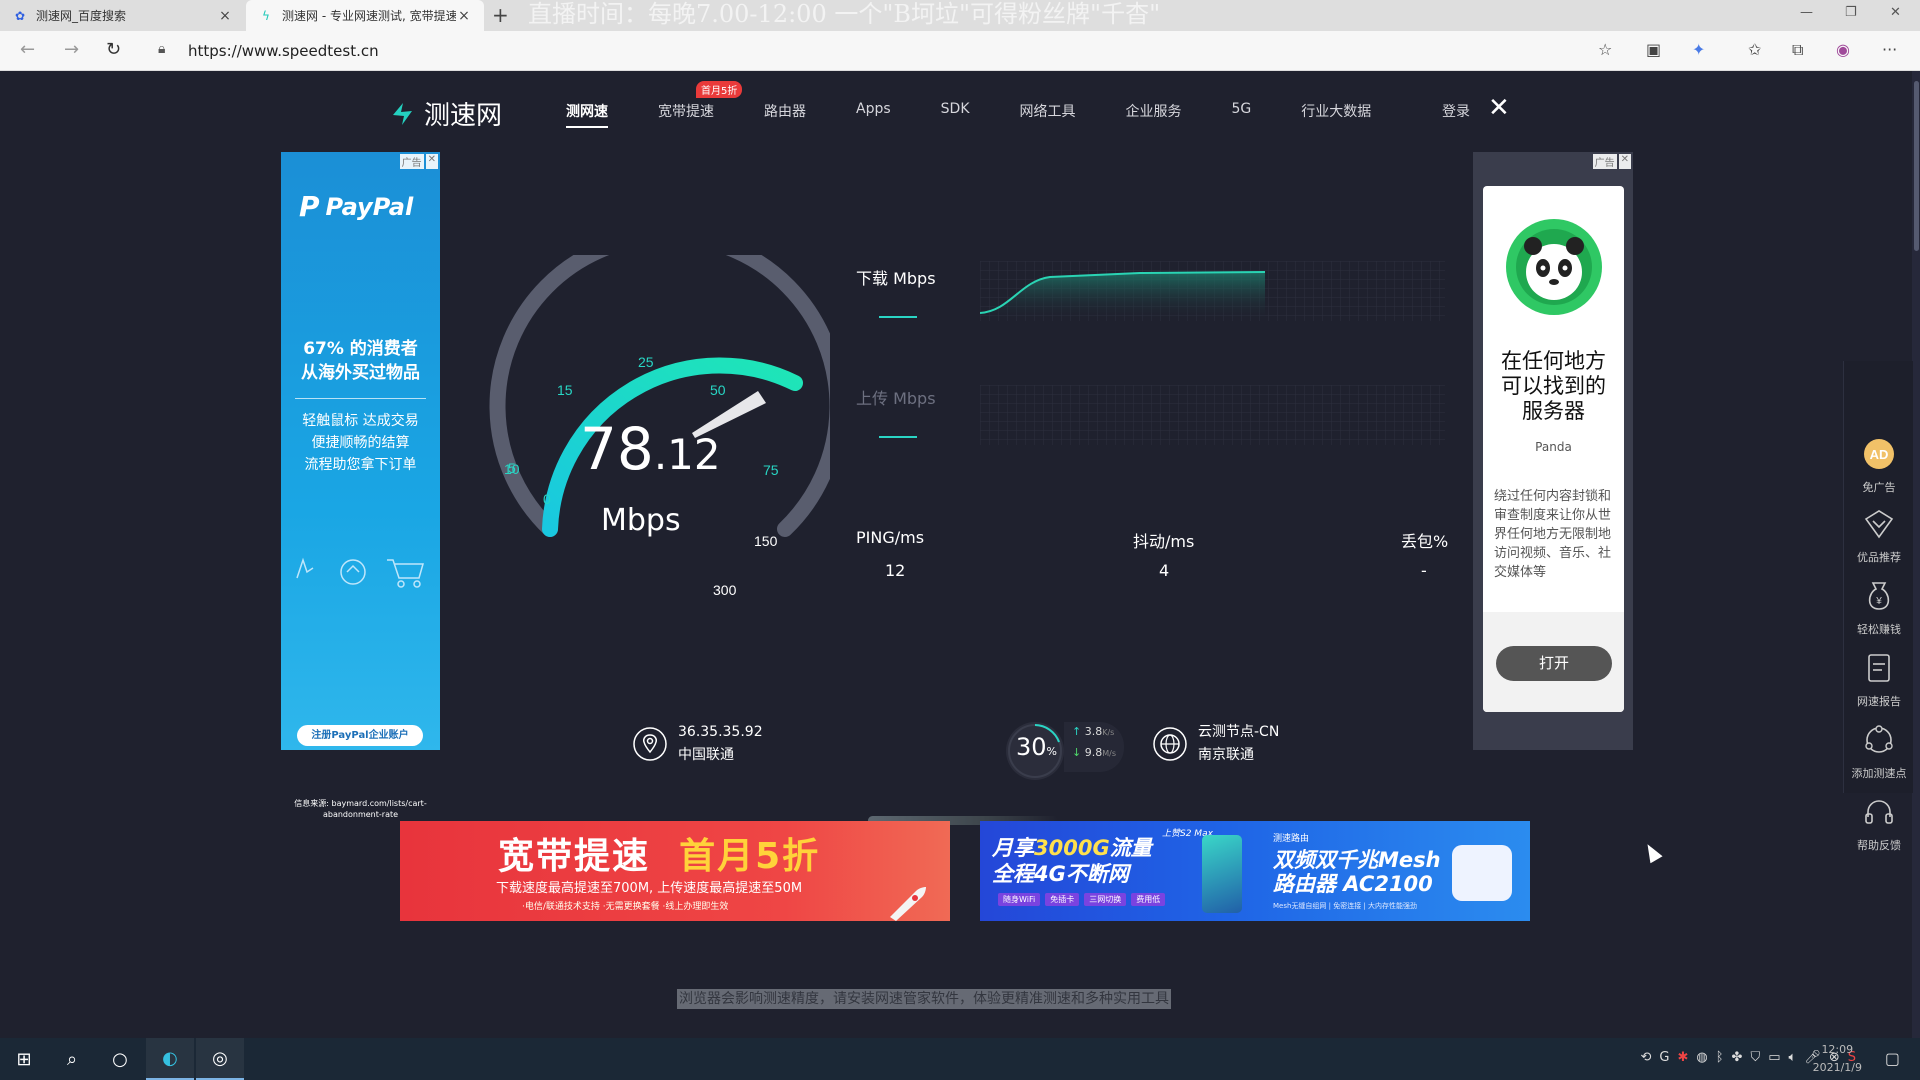  I want to click on upload-label: 上传 Mbps, so click(896, 398).